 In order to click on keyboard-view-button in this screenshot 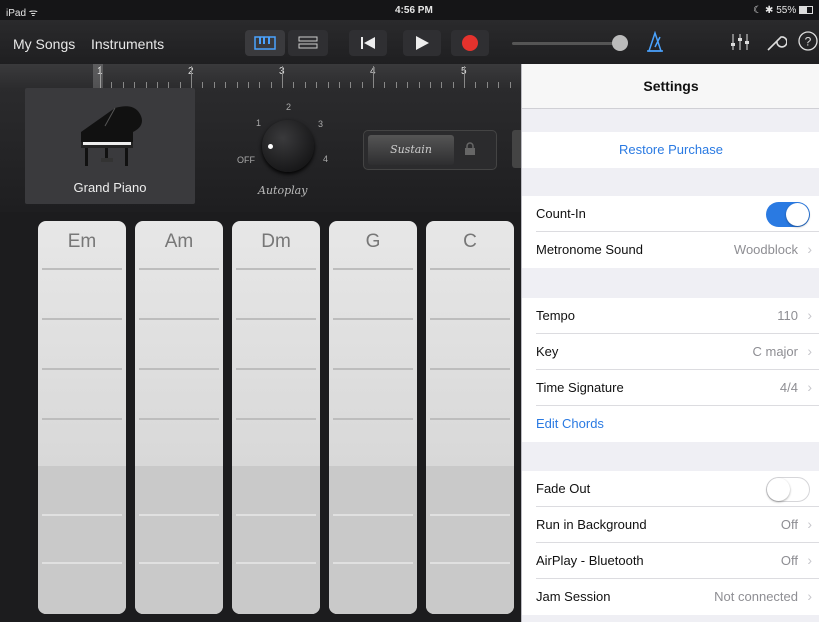, I will do `click(265, 43)`.